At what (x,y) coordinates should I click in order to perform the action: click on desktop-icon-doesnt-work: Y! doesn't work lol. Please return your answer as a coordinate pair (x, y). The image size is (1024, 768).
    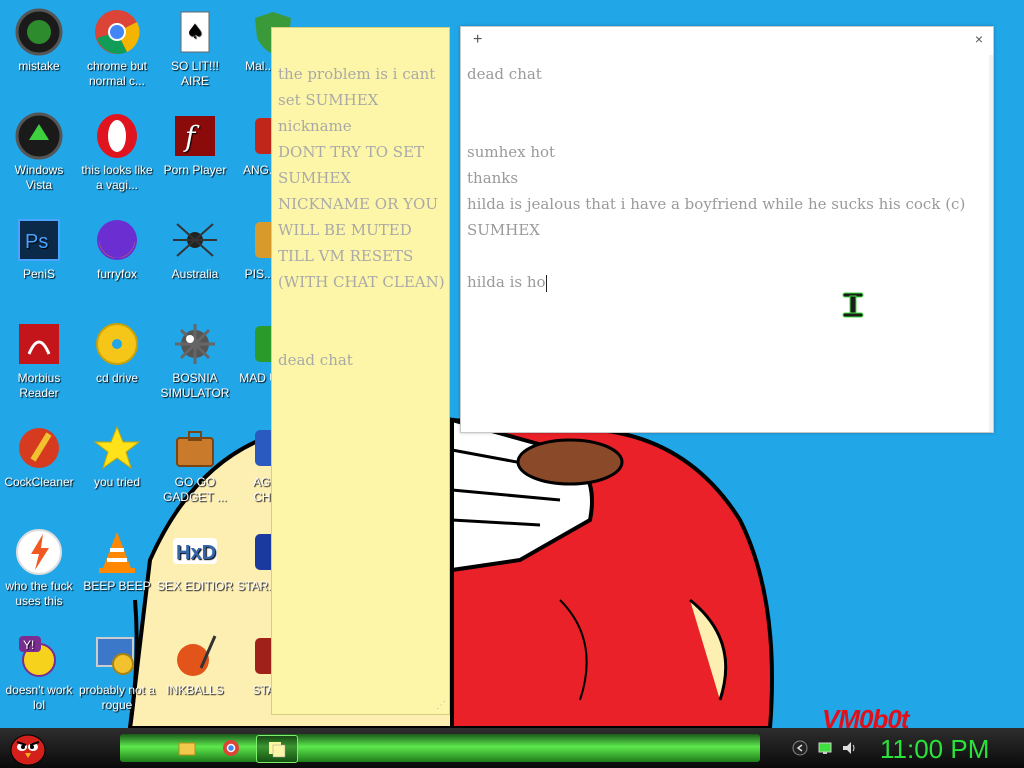
    Looking at the image, I should click on (39, 669).